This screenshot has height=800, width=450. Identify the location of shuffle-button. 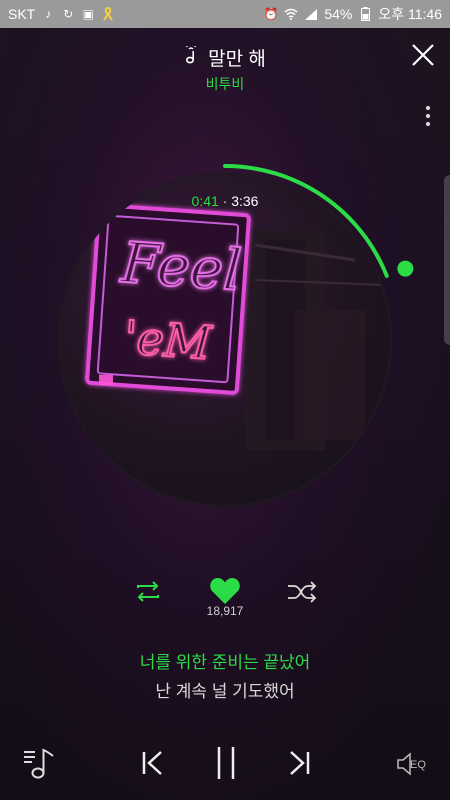
(302, 592).